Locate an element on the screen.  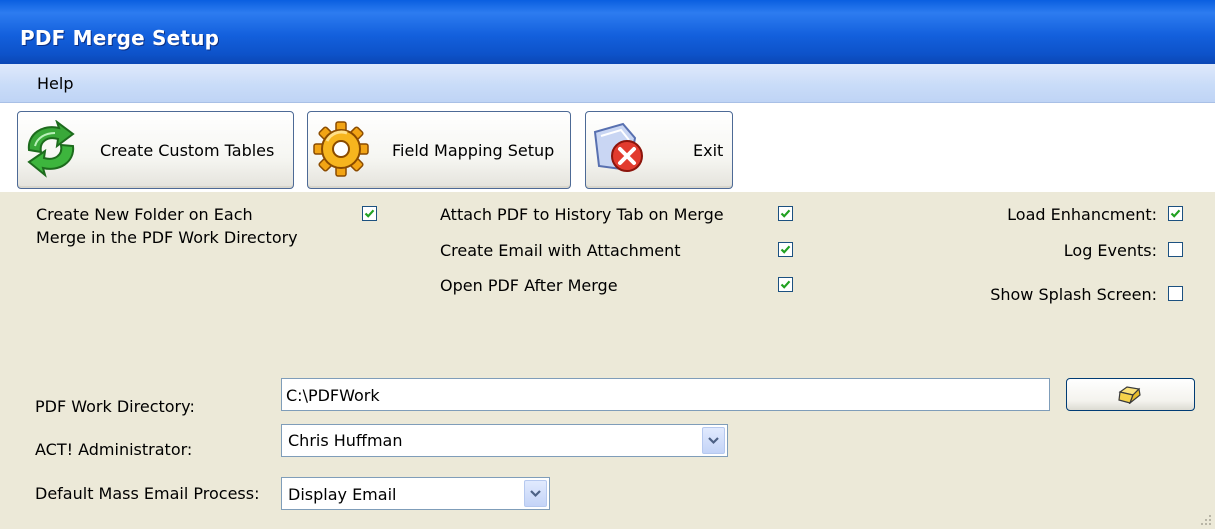
resize-grip-icon is located at coordinates (1206, 520).